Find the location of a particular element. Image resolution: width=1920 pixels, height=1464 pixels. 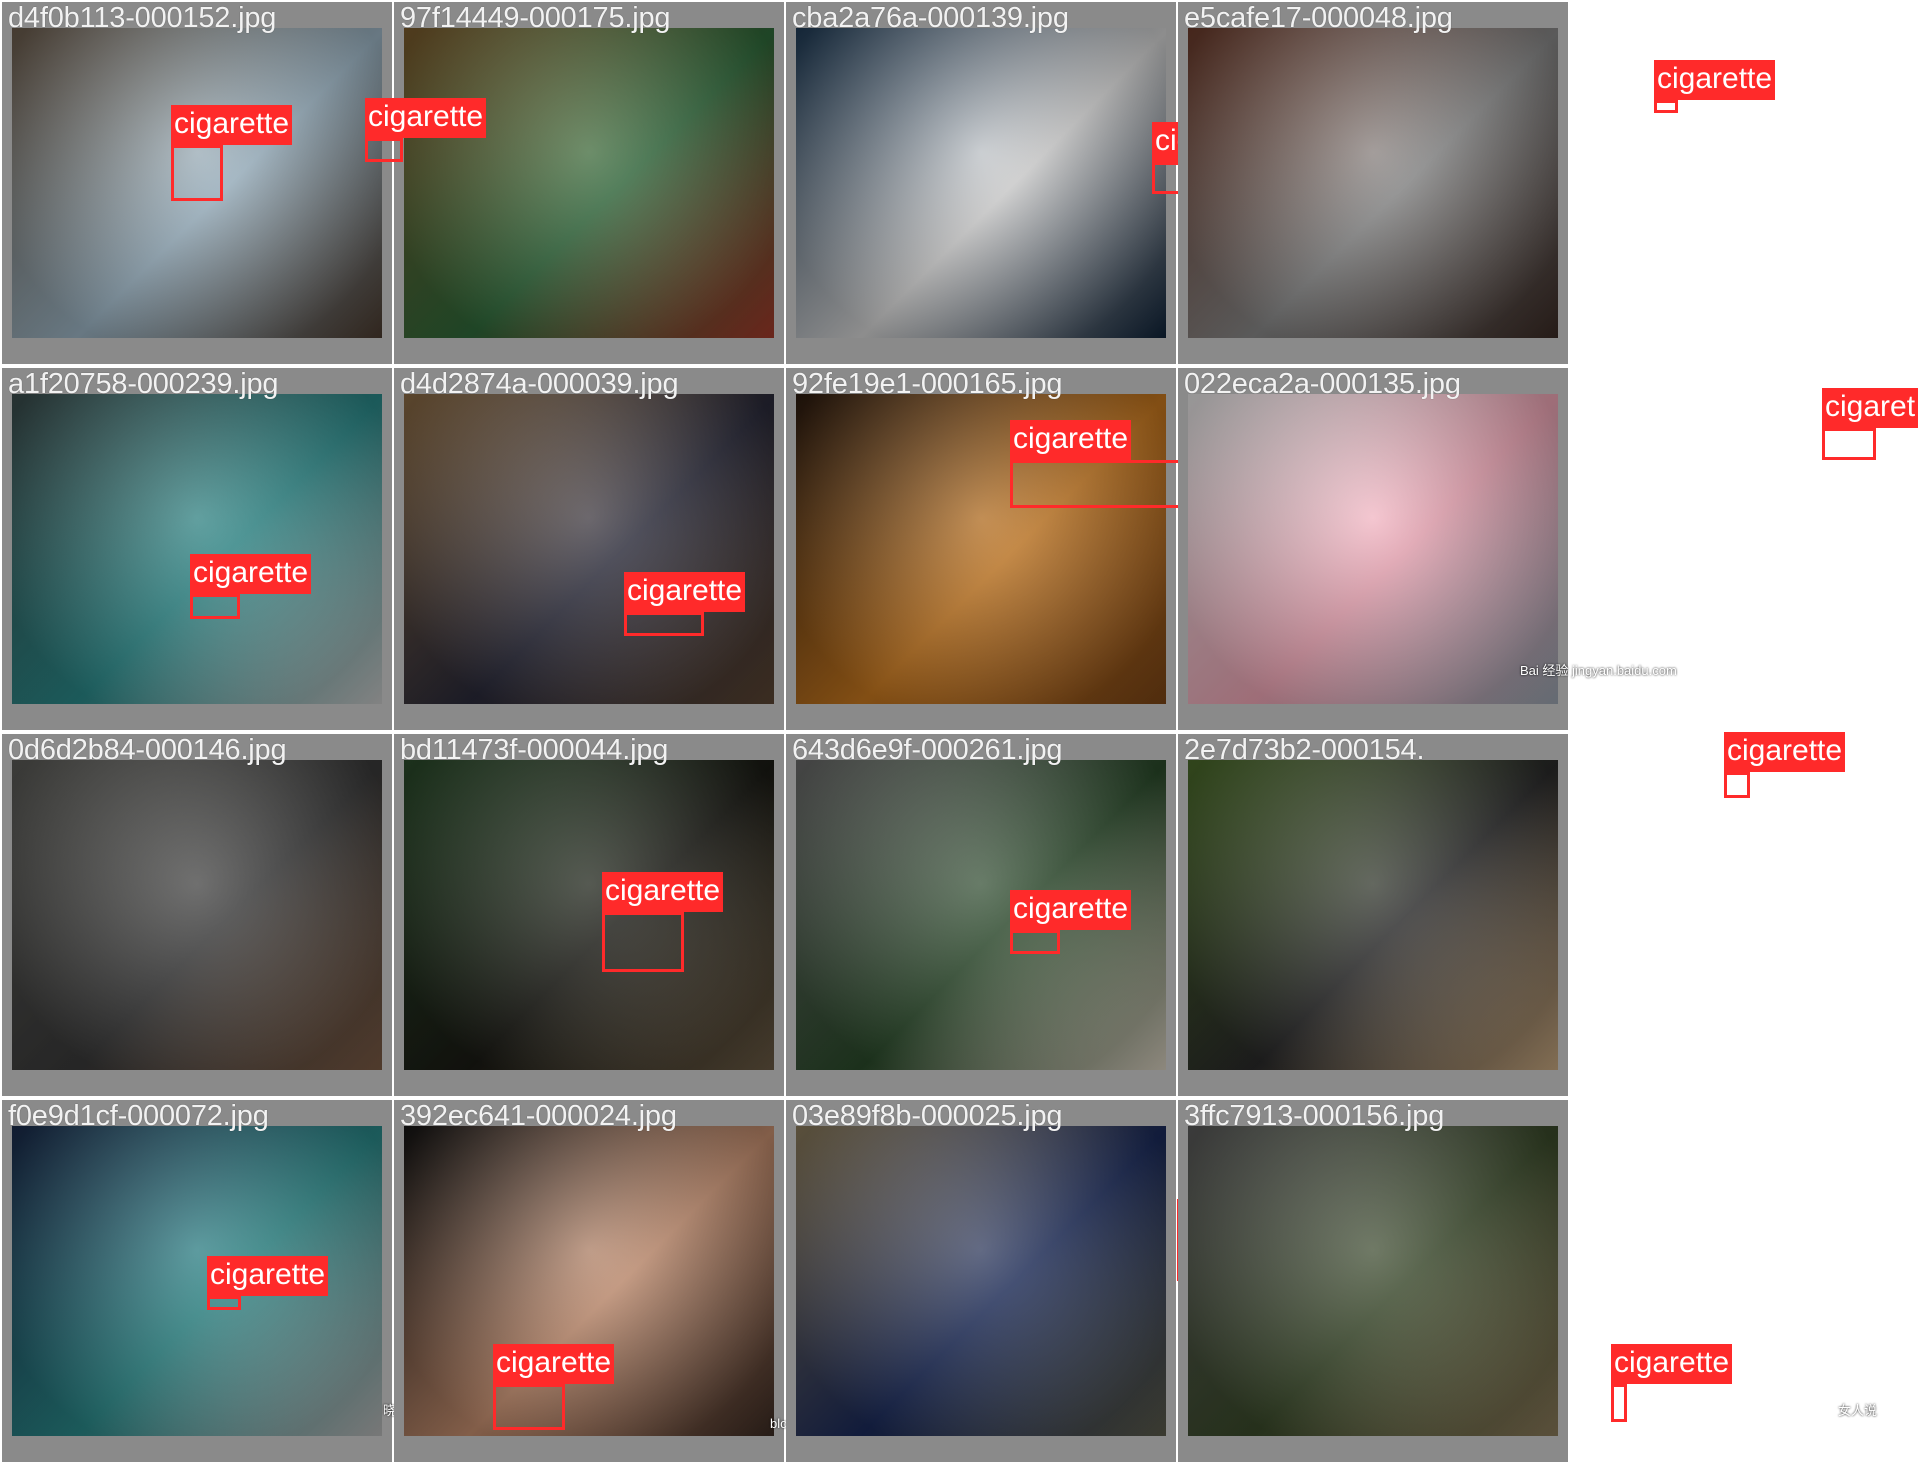

image-tile: bd11473f-000044.jpg is located at coordinates (589, 915).